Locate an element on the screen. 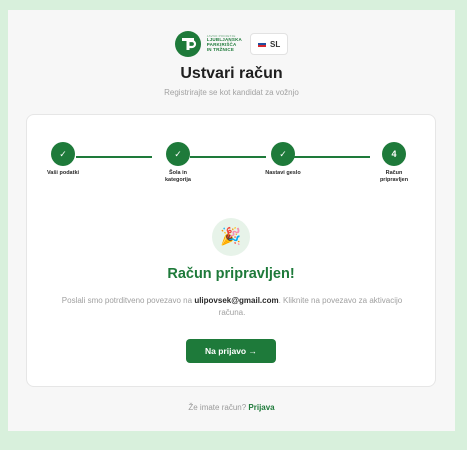 The image size is (467, 450). user-email: ulipovsek@gmail.com is located at coordinates (236, 300).